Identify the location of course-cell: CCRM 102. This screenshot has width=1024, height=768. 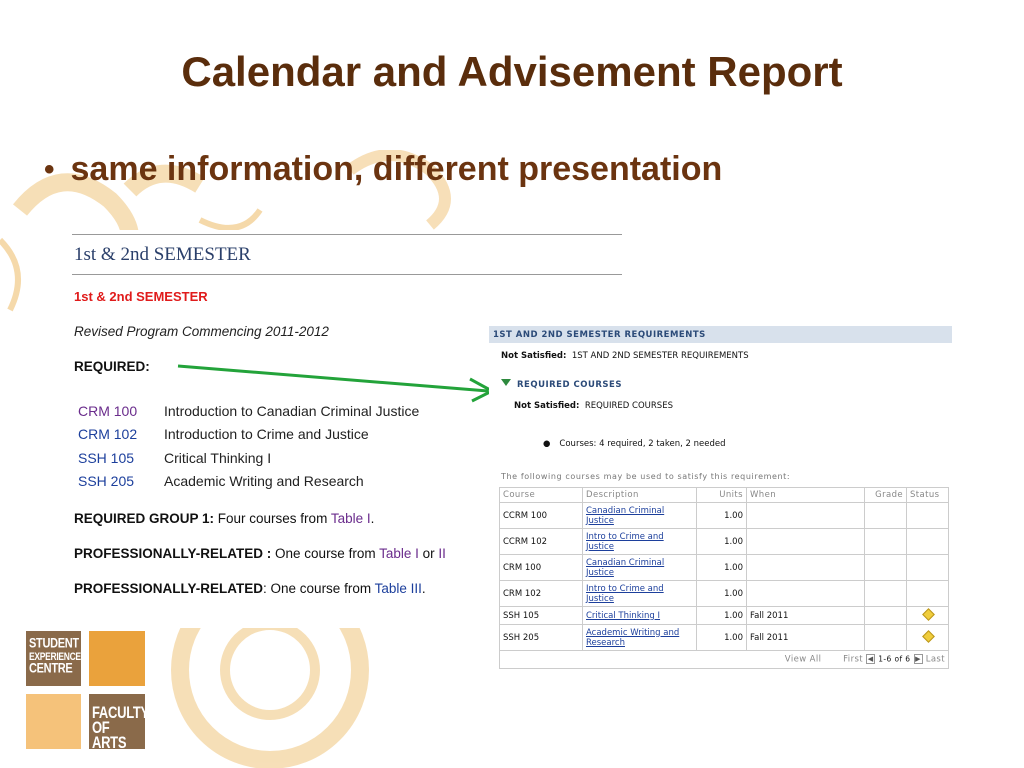
(541, 541).